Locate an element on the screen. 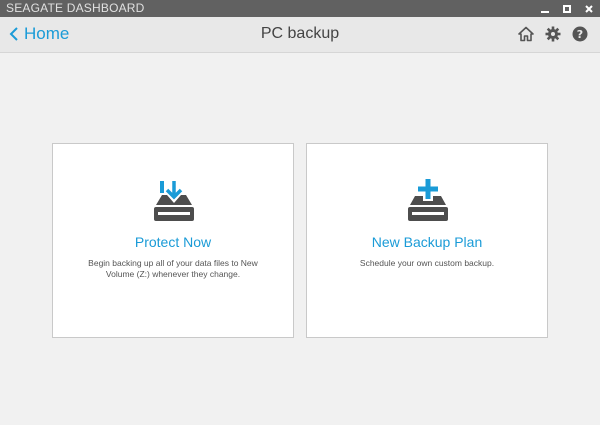  app-title: SEAGATE DASHBOARD is located at coordinates (75, 8).